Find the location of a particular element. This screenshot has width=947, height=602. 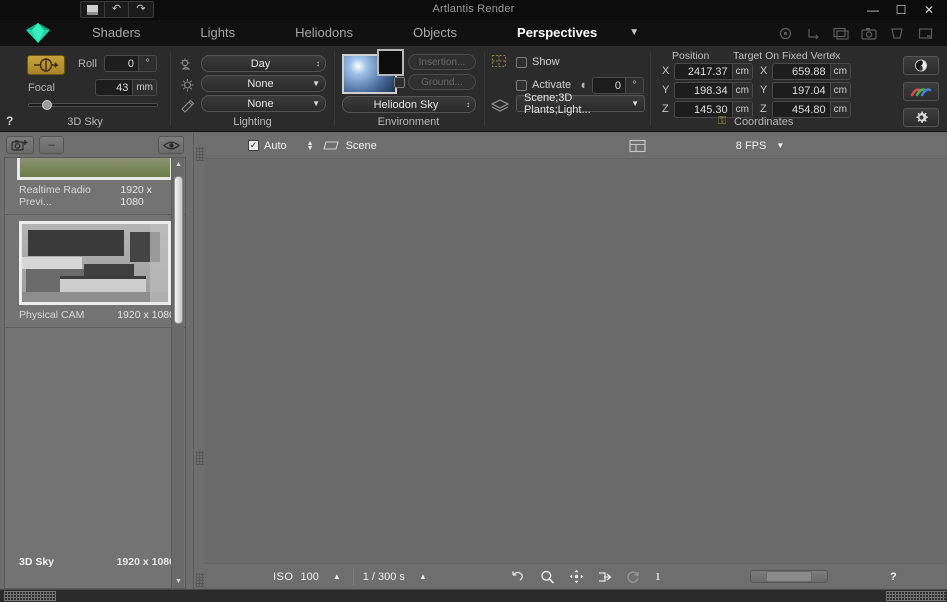

list-item: Physical CAM 1920 x 1080 is located at coordinates (95, 271).